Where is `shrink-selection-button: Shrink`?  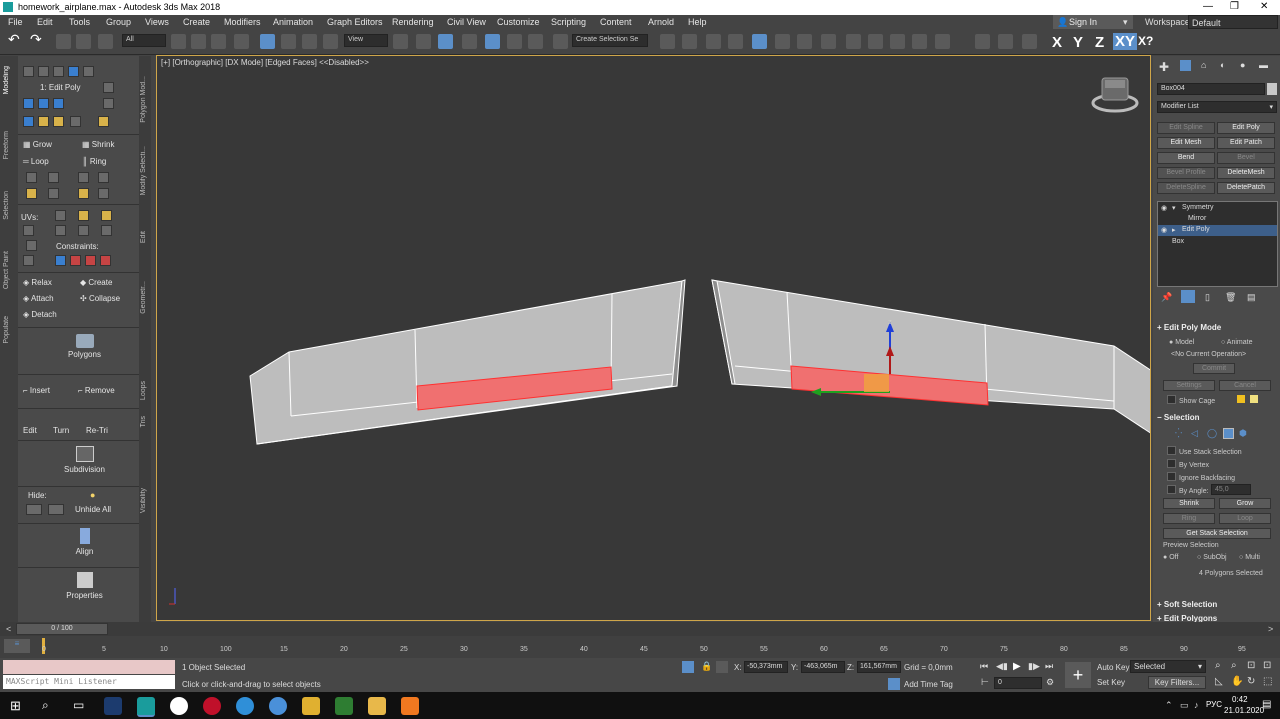
shrink-selection-button: Shrink is located at coordinates (1189, 503).